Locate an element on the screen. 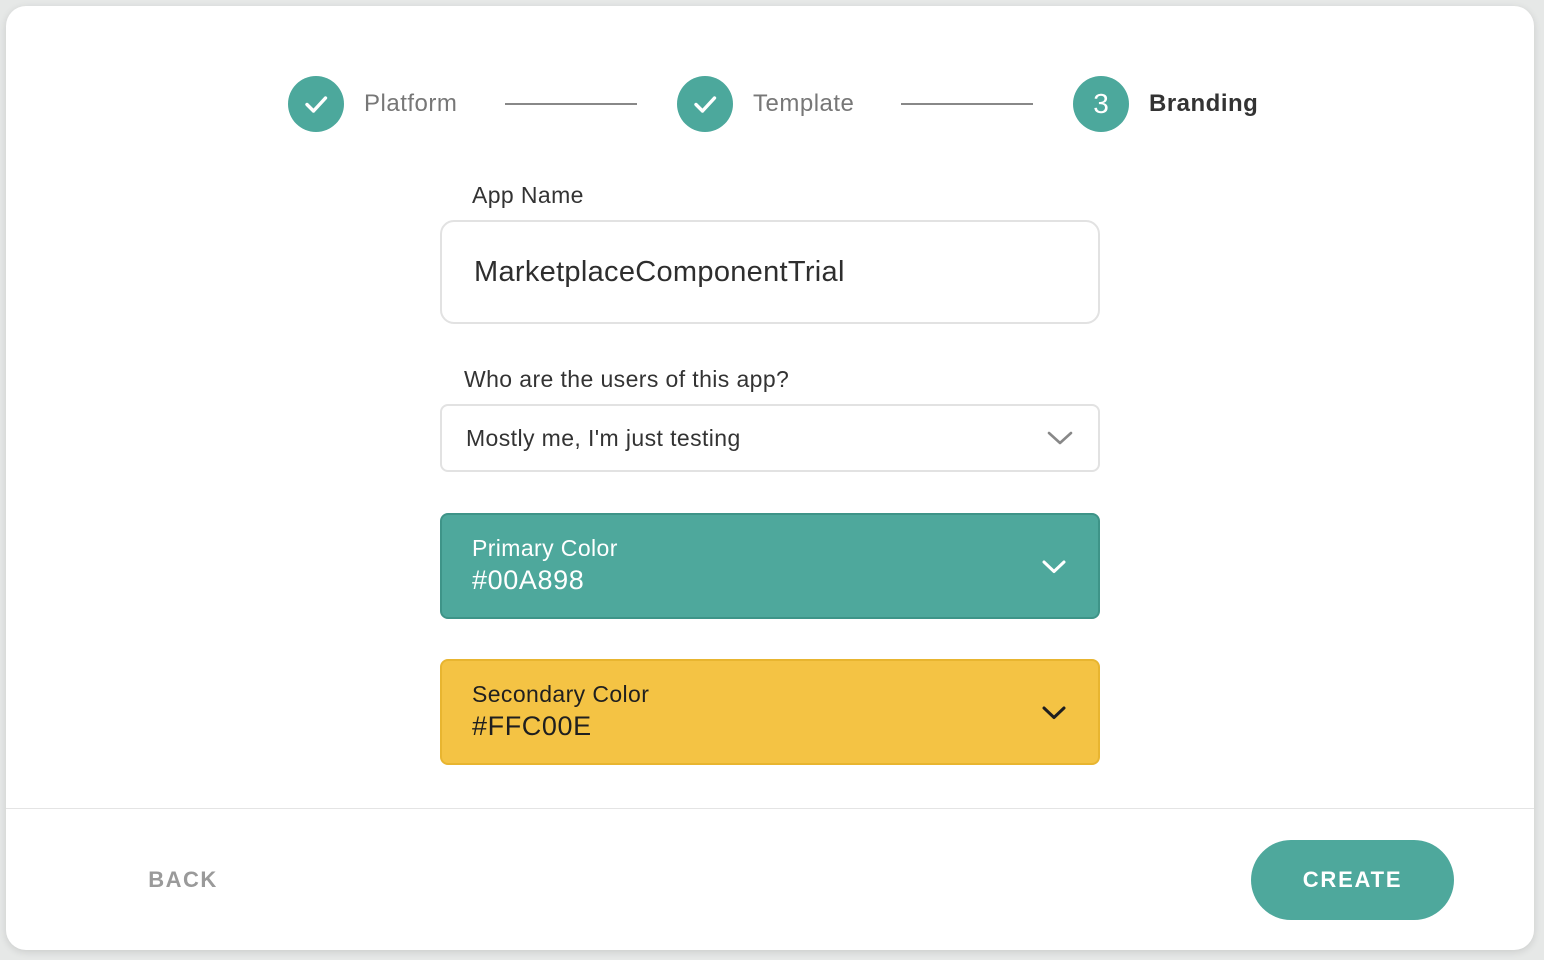 The height and width of the screenshot is (960, 1544). step-number: 3 is located at coordinates (1101, 104).